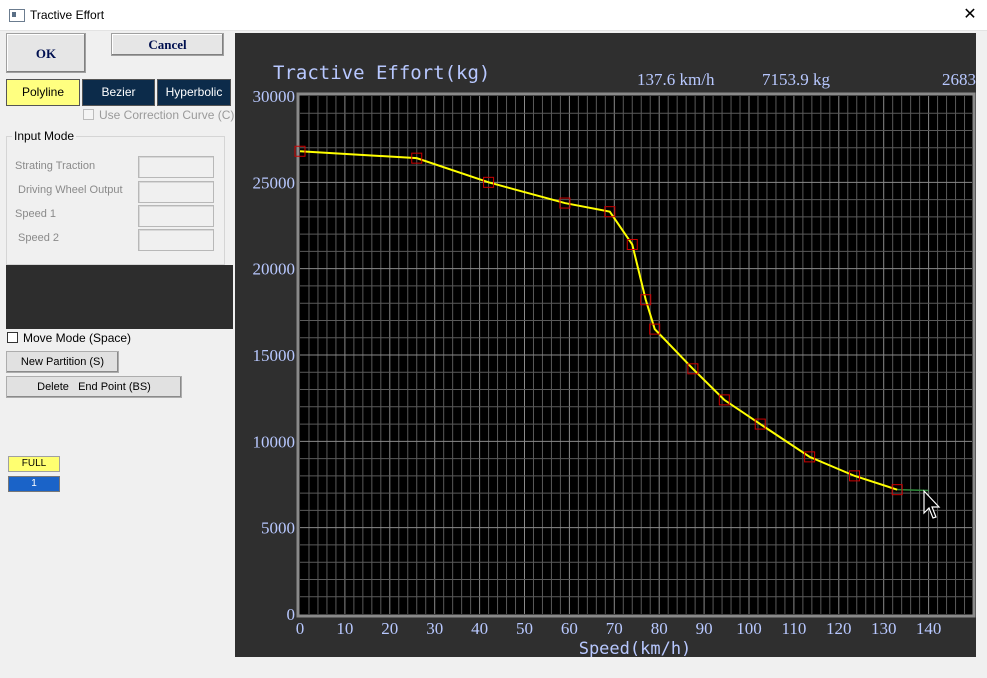 The height and width of the screenshot is (678, 987). Describe the element at coordinates (274, 96) in the screenshot. I see `y-tick-label: 30000` at that location.